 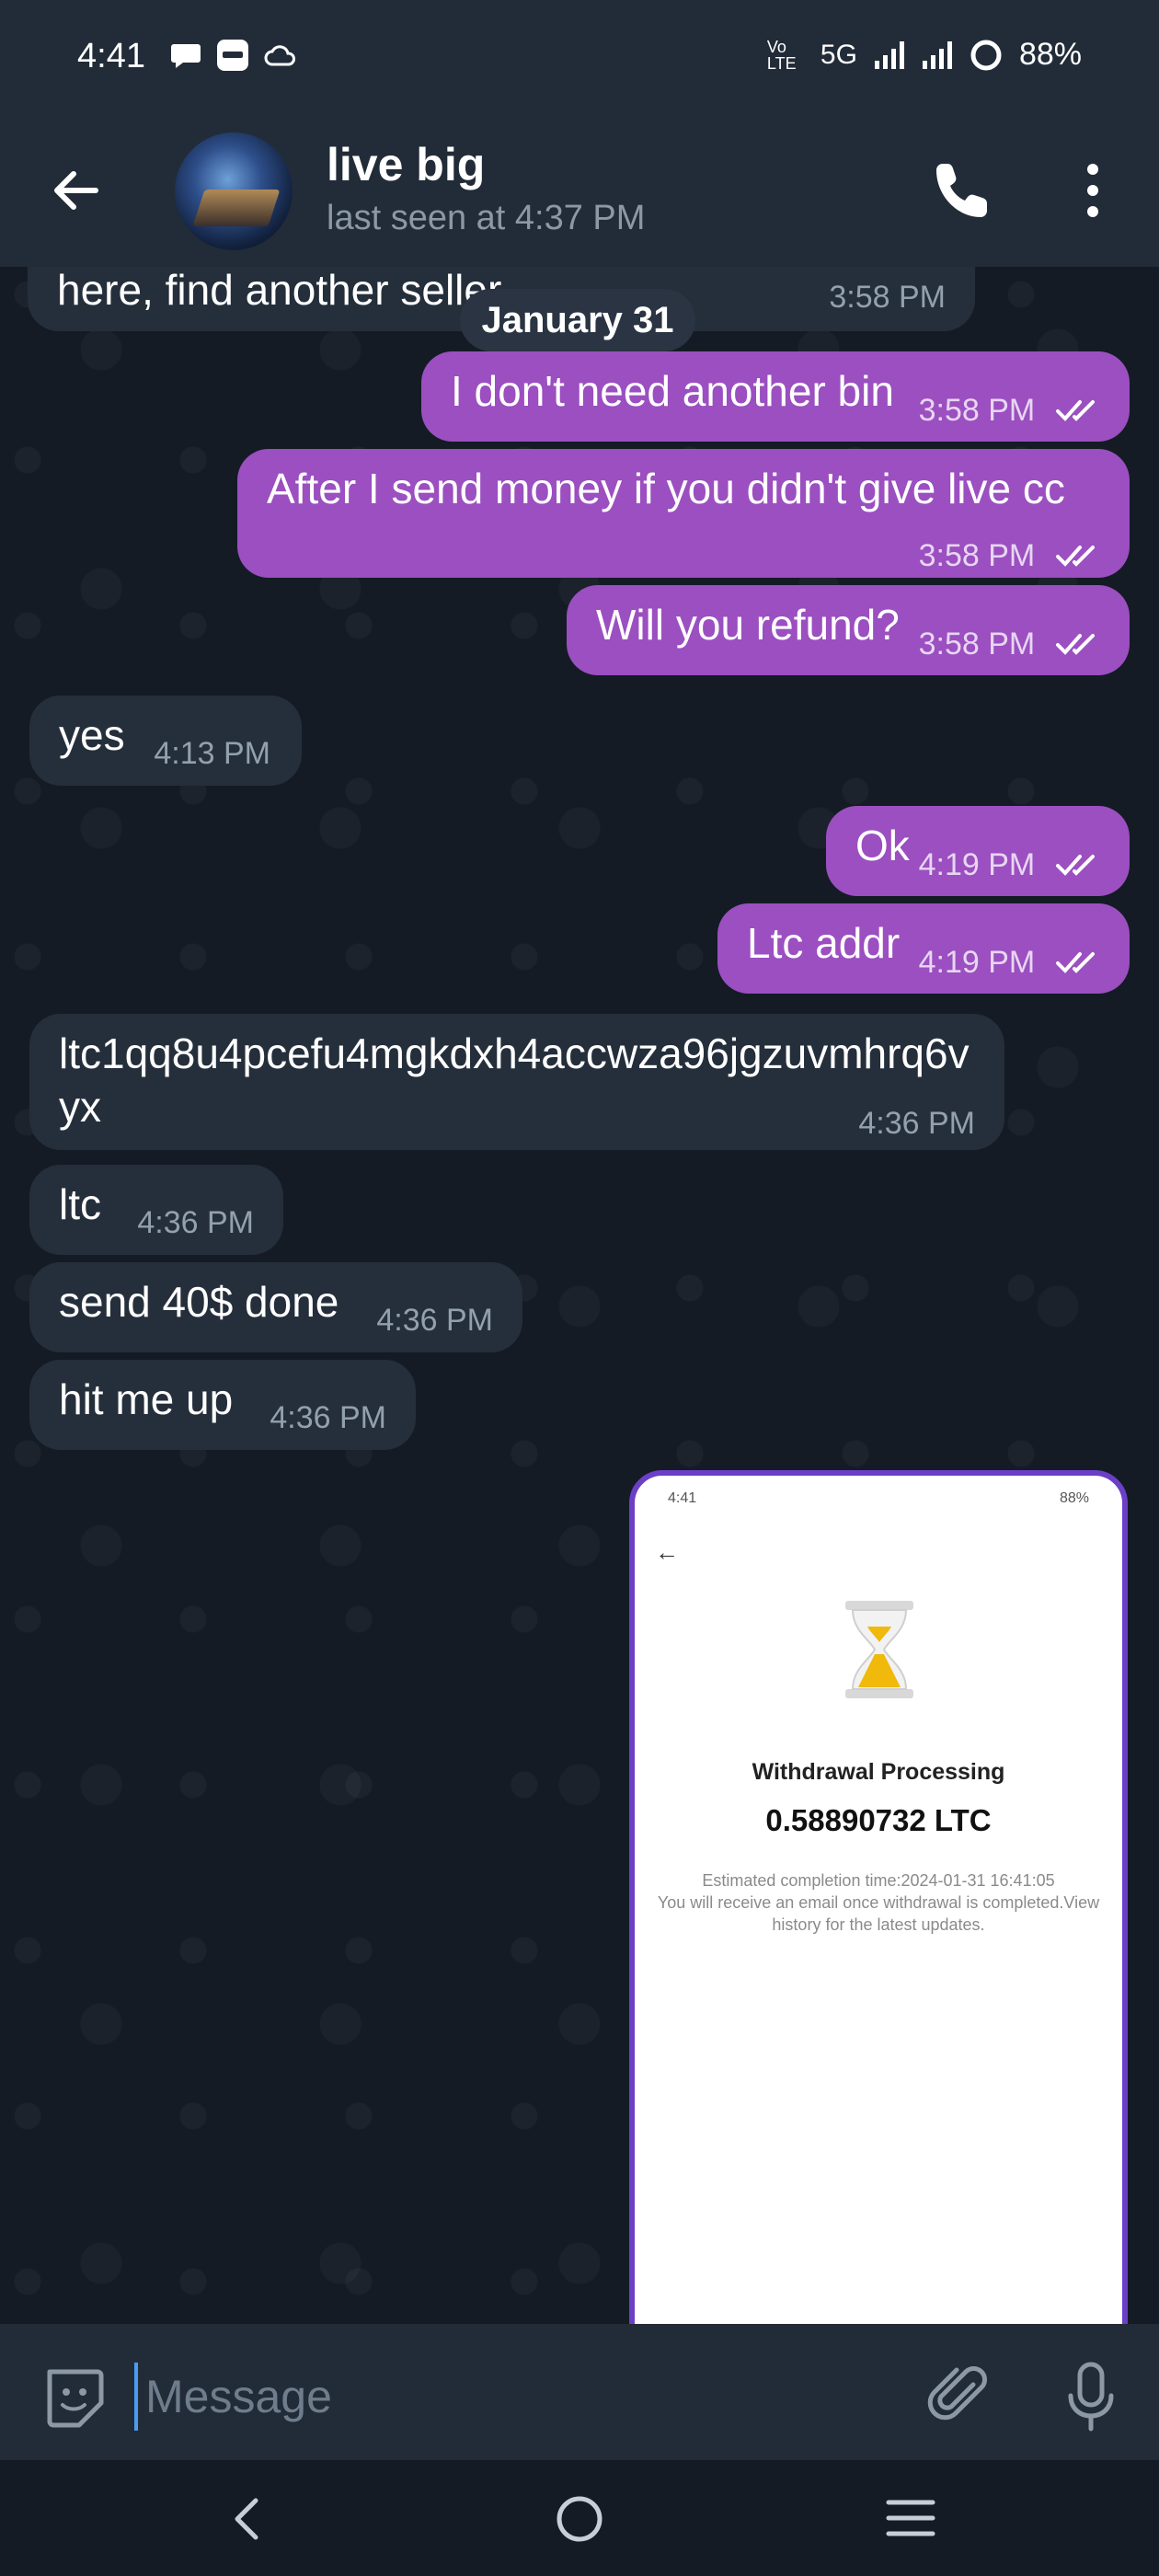 What do you see at coordinates (577, 320) in the screenshot?
I see `date-separator: January 31` at bounding box center [577, 320].